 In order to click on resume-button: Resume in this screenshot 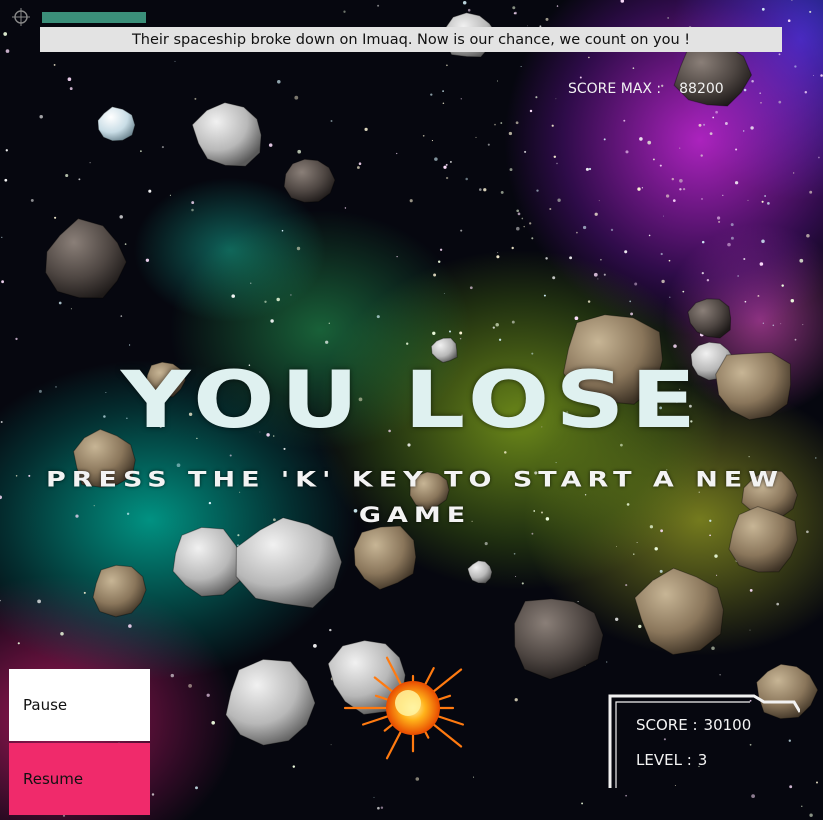, I will do `click(79, 779)`.